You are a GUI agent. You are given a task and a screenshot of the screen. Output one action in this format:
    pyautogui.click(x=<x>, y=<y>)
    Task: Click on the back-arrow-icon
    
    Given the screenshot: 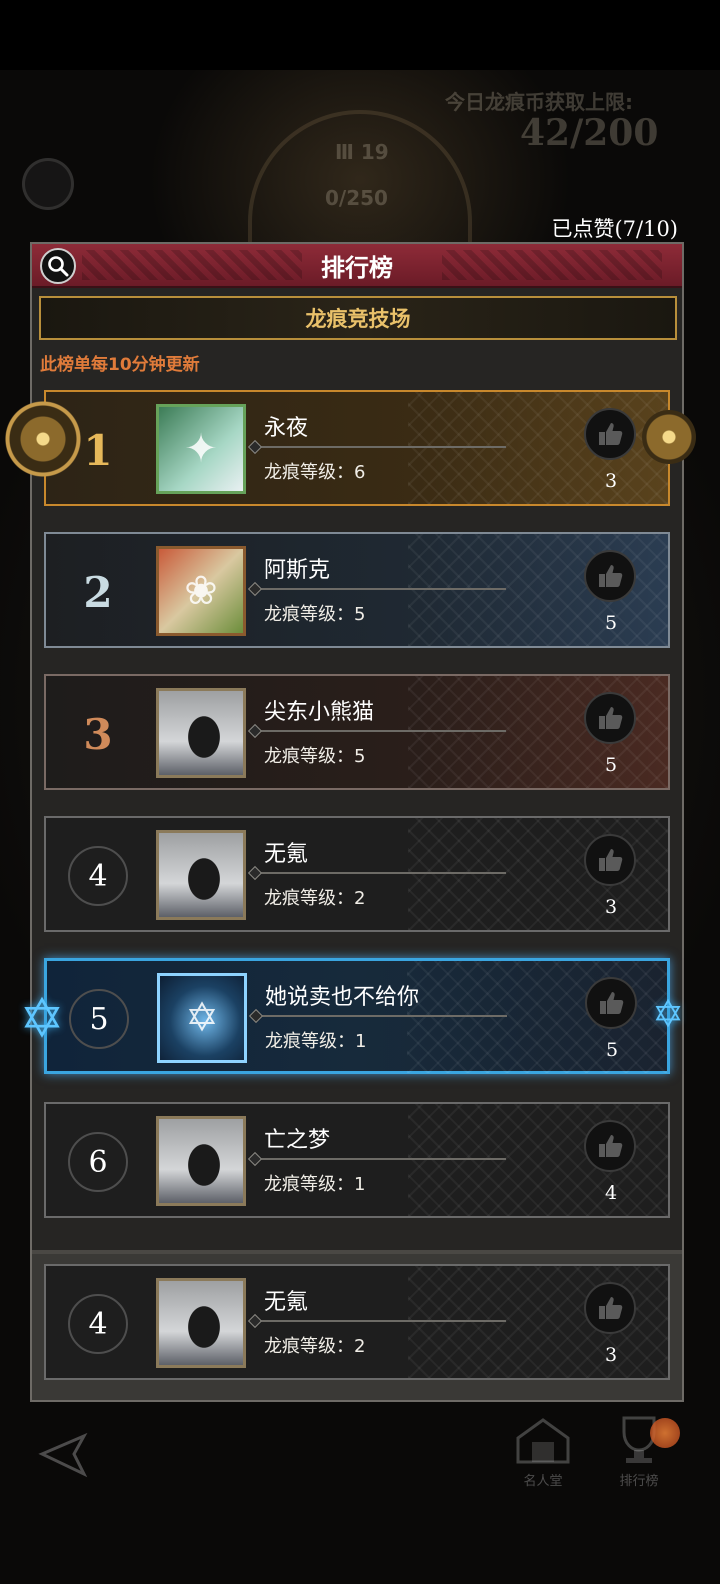 What is the action you would take?
    pyautogui.click(x=63, y=1455)
    